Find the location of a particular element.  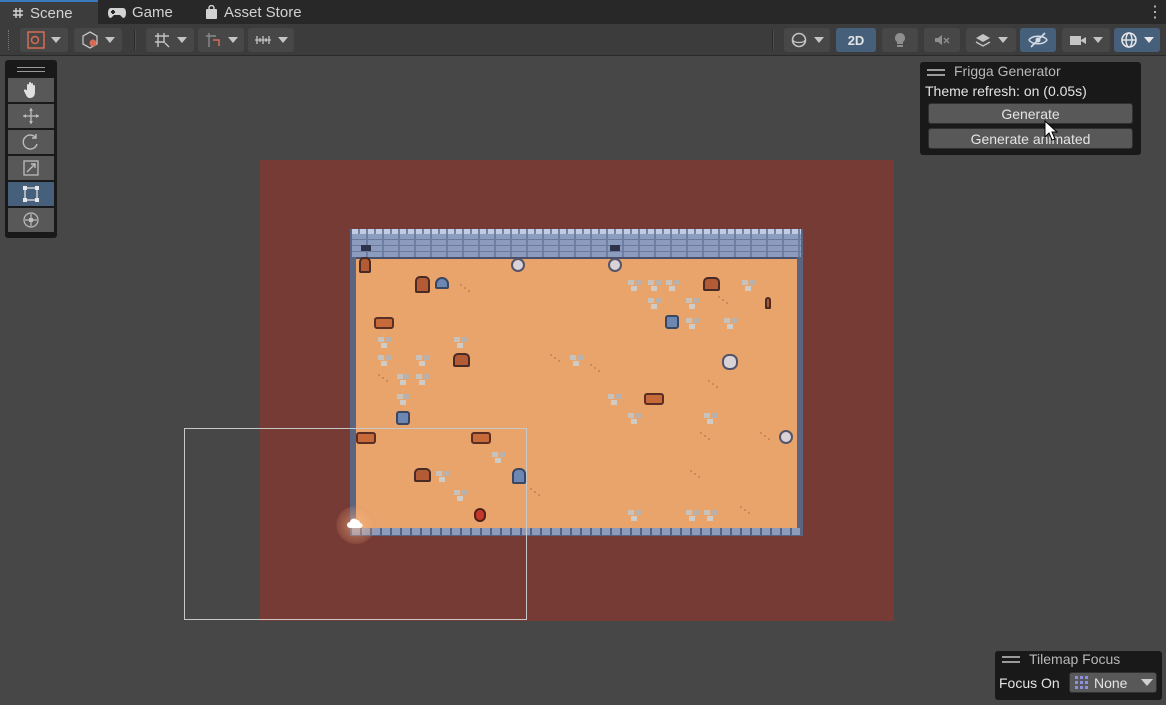

generate-button: Generate is located at coordinates (1030, 113).